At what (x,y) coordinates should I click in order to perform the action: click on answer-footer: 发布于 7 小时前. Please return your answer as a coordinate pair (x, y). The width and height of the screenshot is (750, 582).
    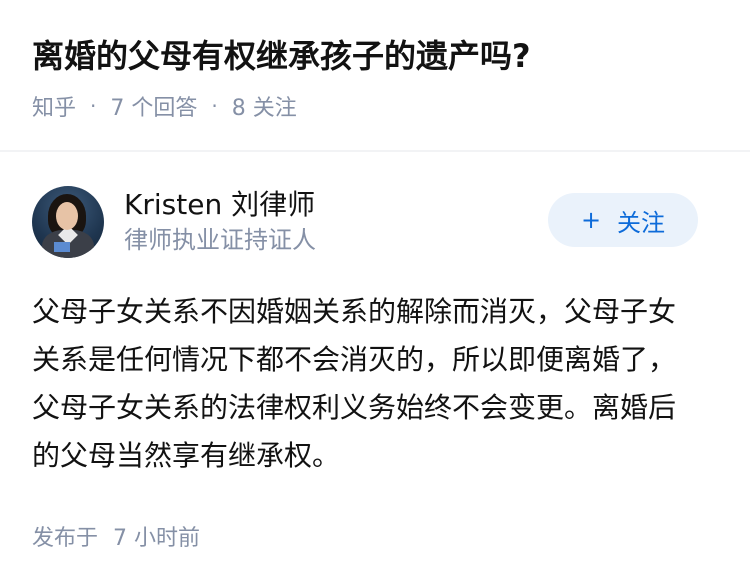
    Looking at the image, I should click on (375, 536).